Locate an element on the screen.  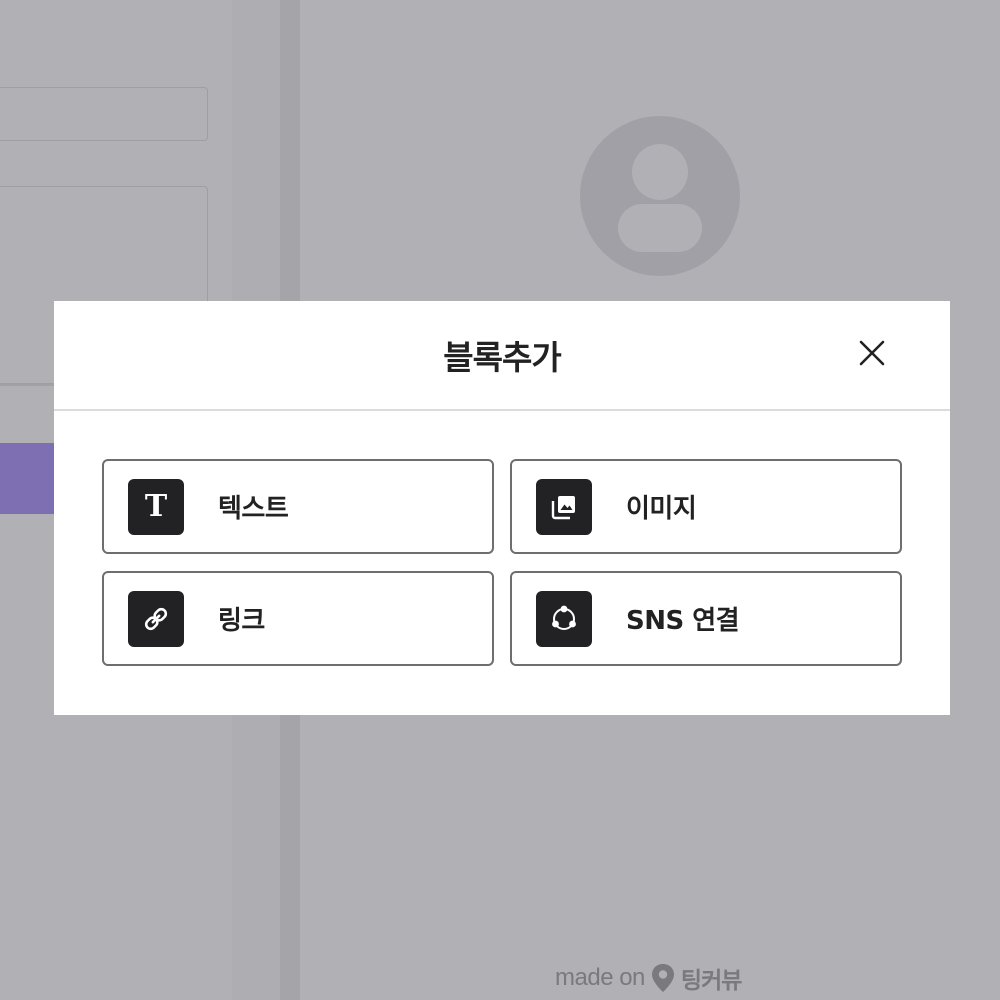
option-label: SNS 연결 is located at coordinates (683, 621).